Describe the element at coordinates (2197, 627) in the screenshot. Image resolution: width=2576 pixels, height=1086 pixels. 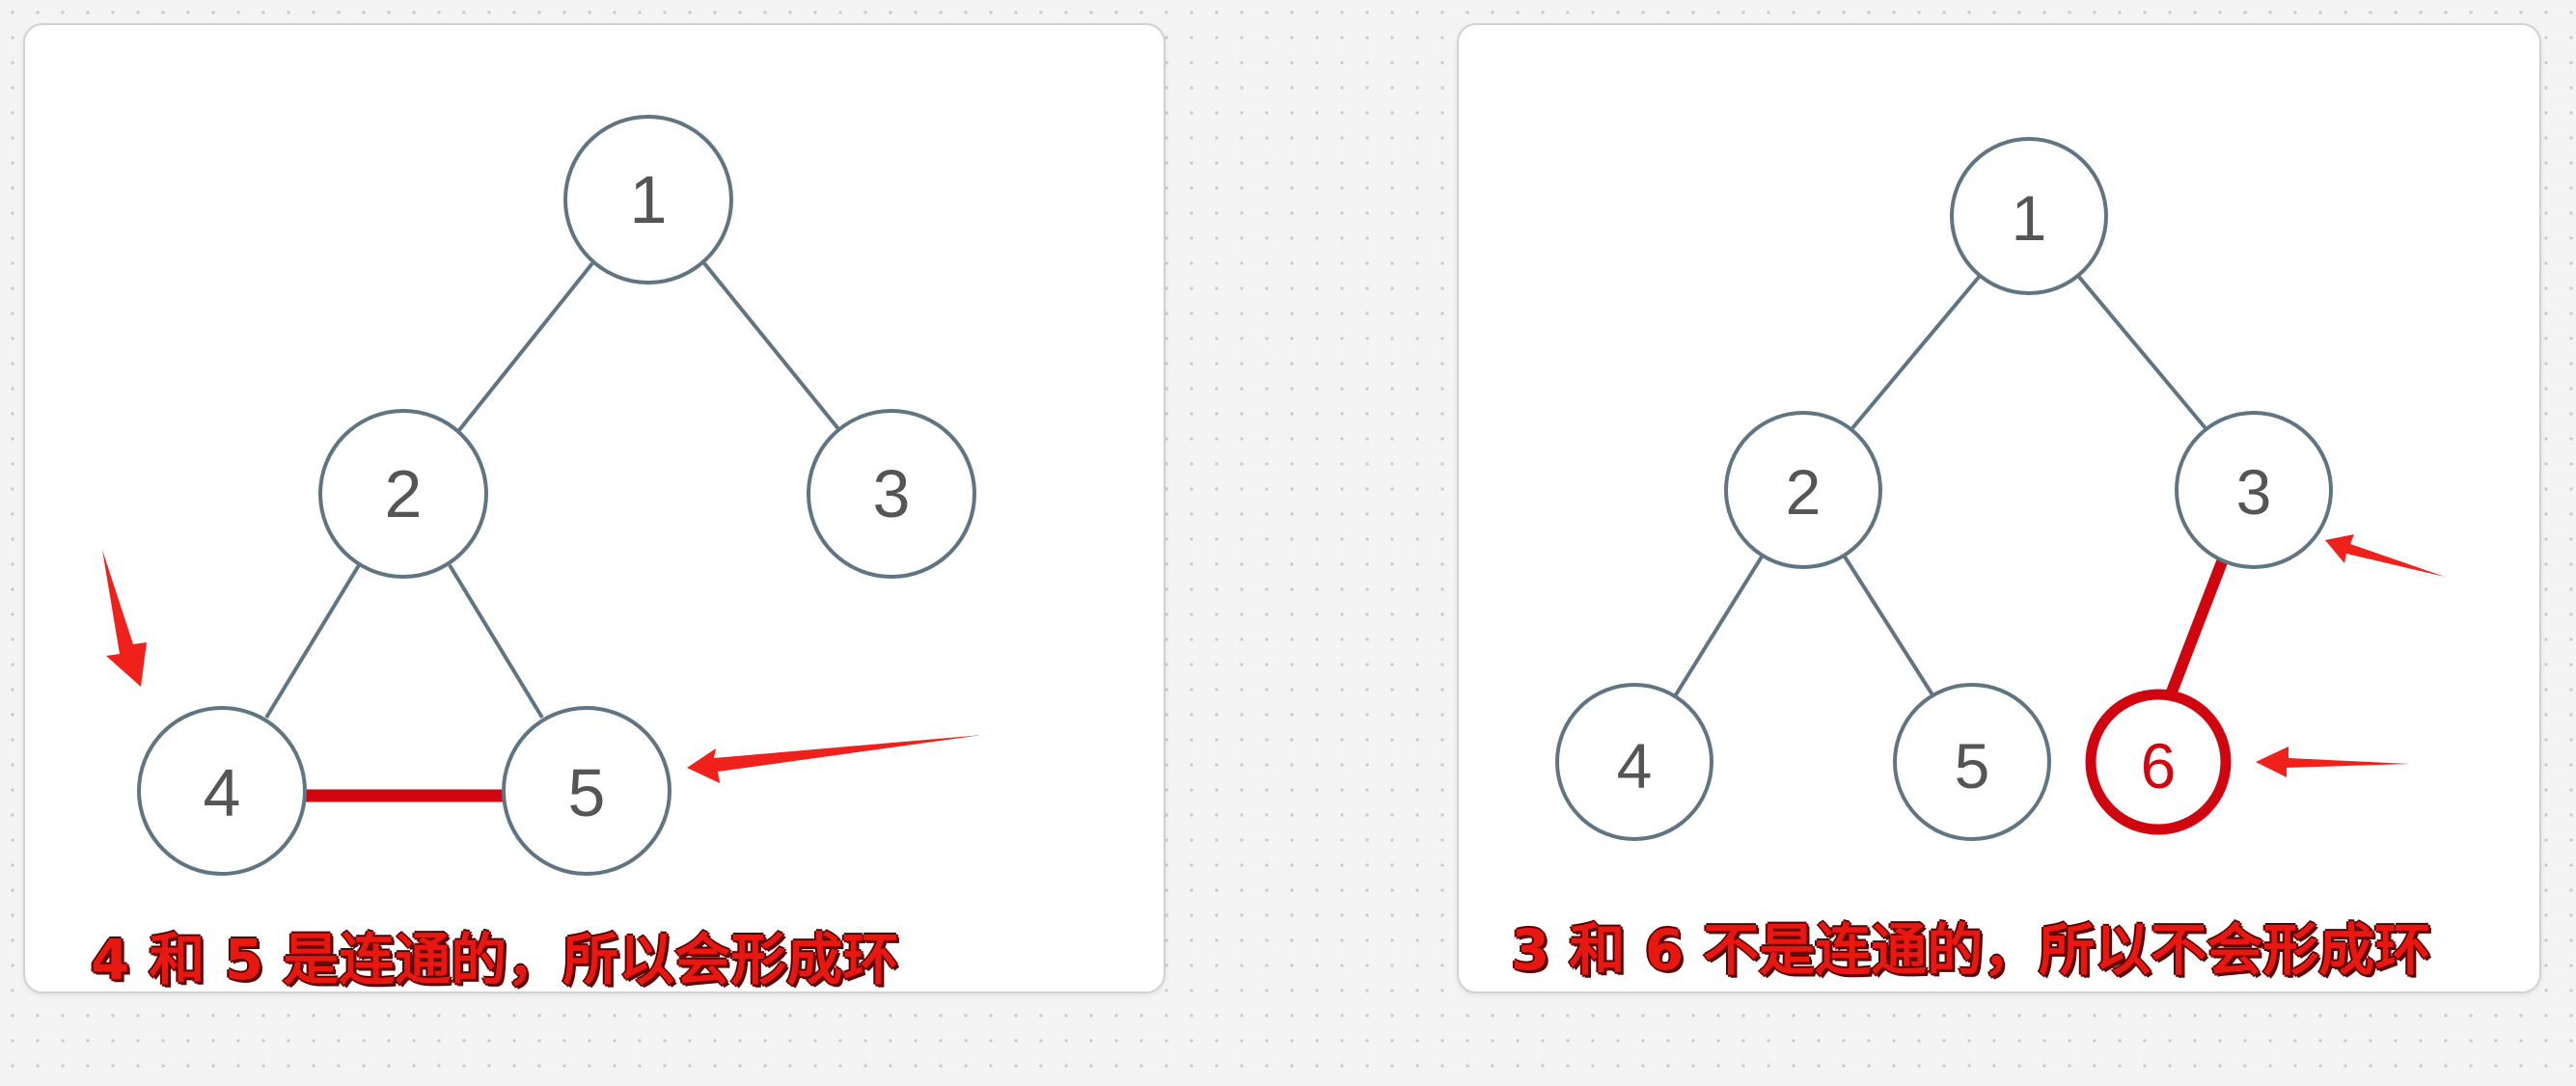
I see `edge-3-6-highlight` at that location.